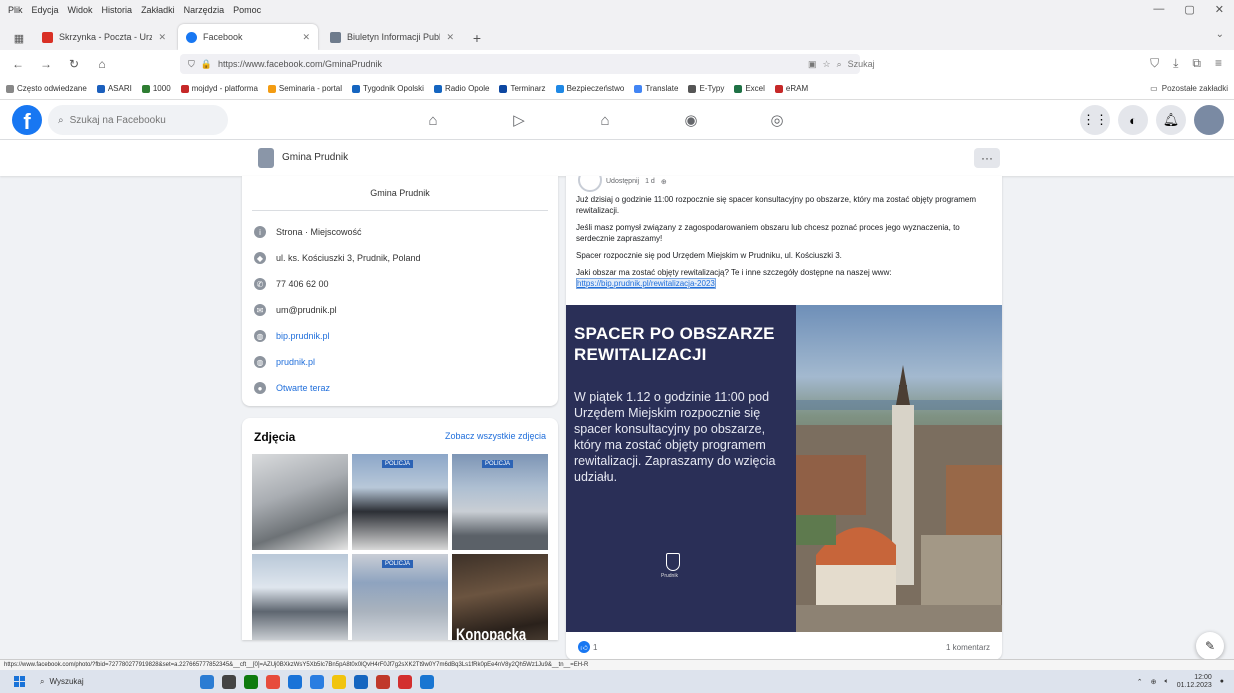 This screenshot has width=1234, height=693. I want to click on chevron-down-icon: ⌄, so click(1220, 34).